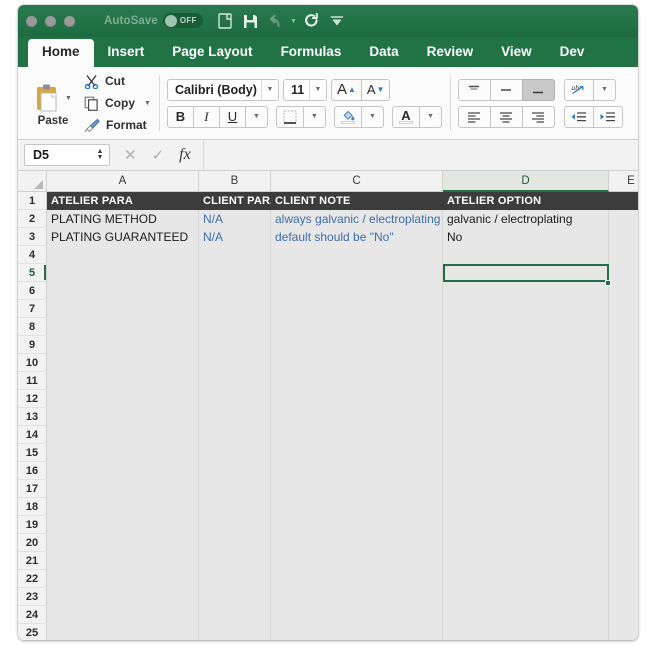 Image resolution: width=654 pixels, height=653 pixels. Describe the element at coordinates (578, 116) in the screenshot. I see `decrease-indent-button` at that location.